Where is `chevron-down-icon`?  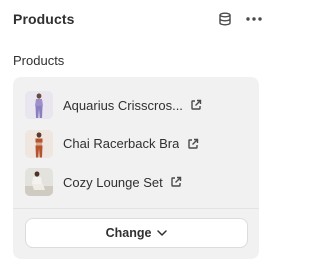
chevron-down-icon is located at coordinates (162, 233).